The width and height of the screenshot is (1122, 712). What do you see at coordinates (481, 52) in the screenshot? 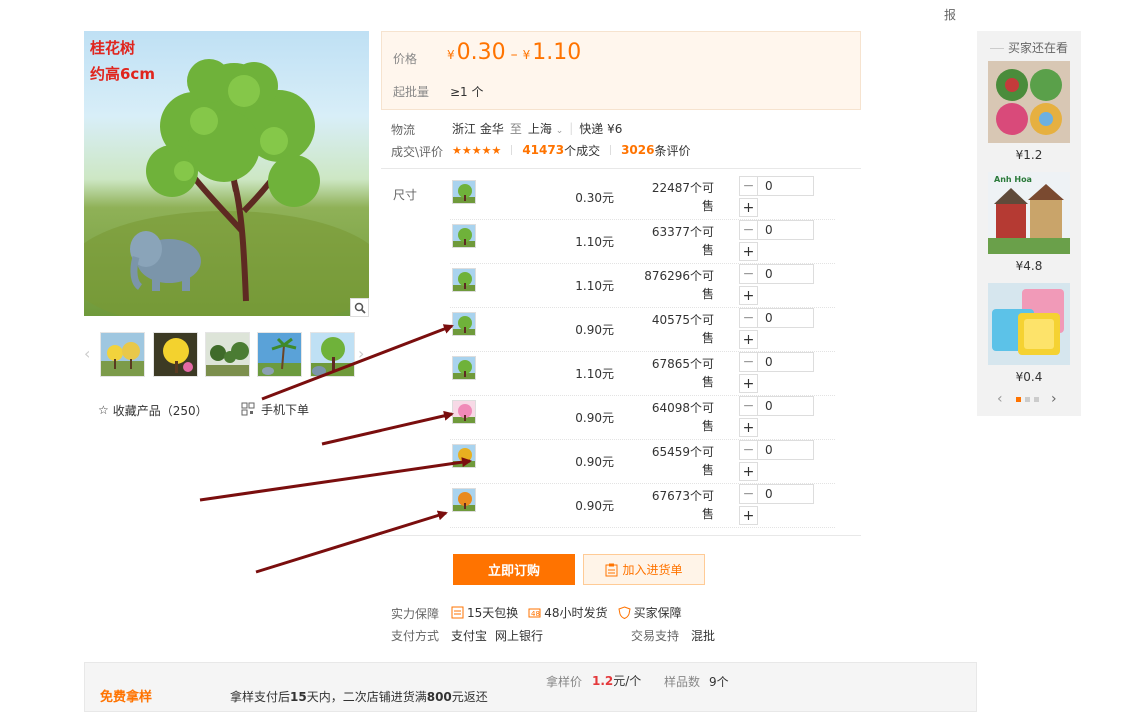
I see `price-min: 0.30` at bounding box center [481, 52].